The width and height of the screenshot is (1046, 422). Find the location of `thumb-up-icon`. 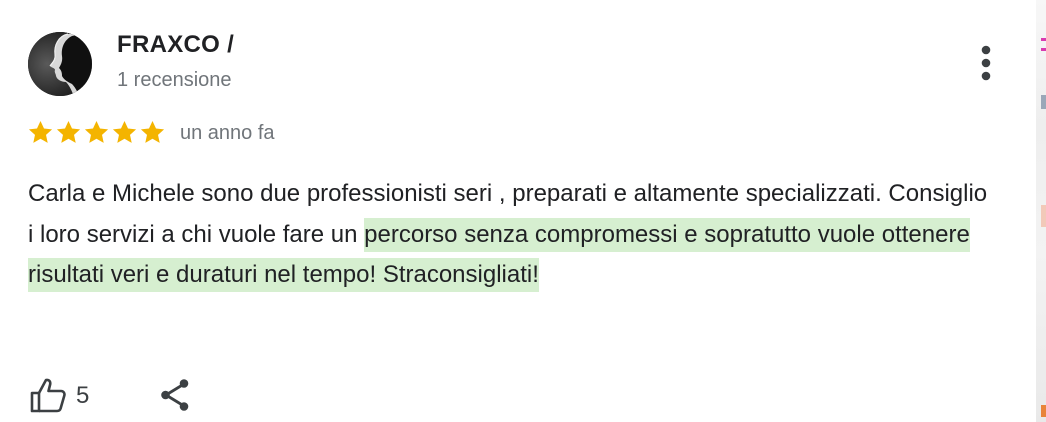

thumb-up-icon is located at coordinates (48, 395).